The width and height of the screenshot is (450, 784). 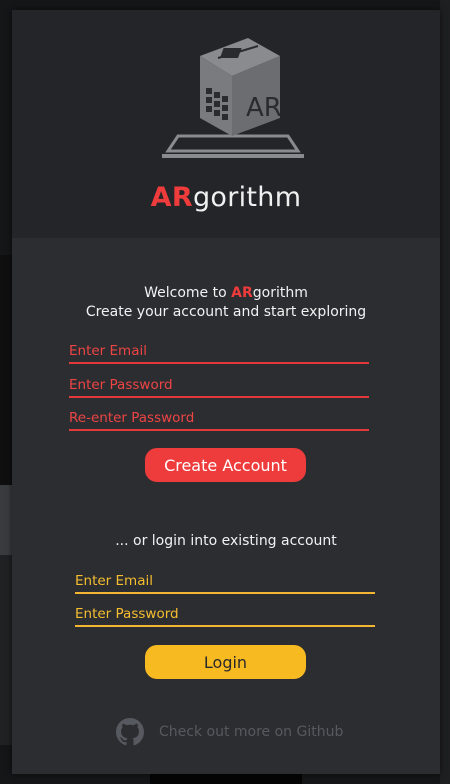 I want to click on backdrop-bottom-bar, so click(x=226, y=779).